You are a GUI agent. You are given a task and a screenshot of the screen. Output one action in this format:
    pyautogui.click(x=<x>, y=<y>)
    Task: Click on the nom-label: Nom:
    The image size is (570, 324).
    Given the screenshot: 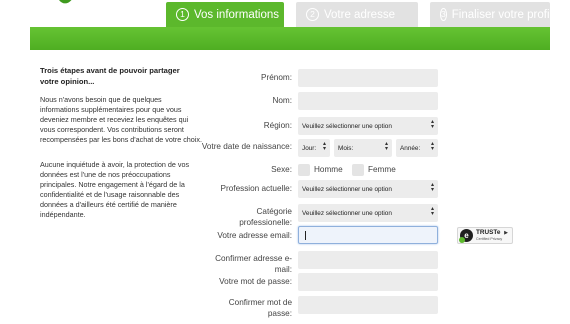 What is the action you would take?
    pyautogui.click(x=282, y=100)
    